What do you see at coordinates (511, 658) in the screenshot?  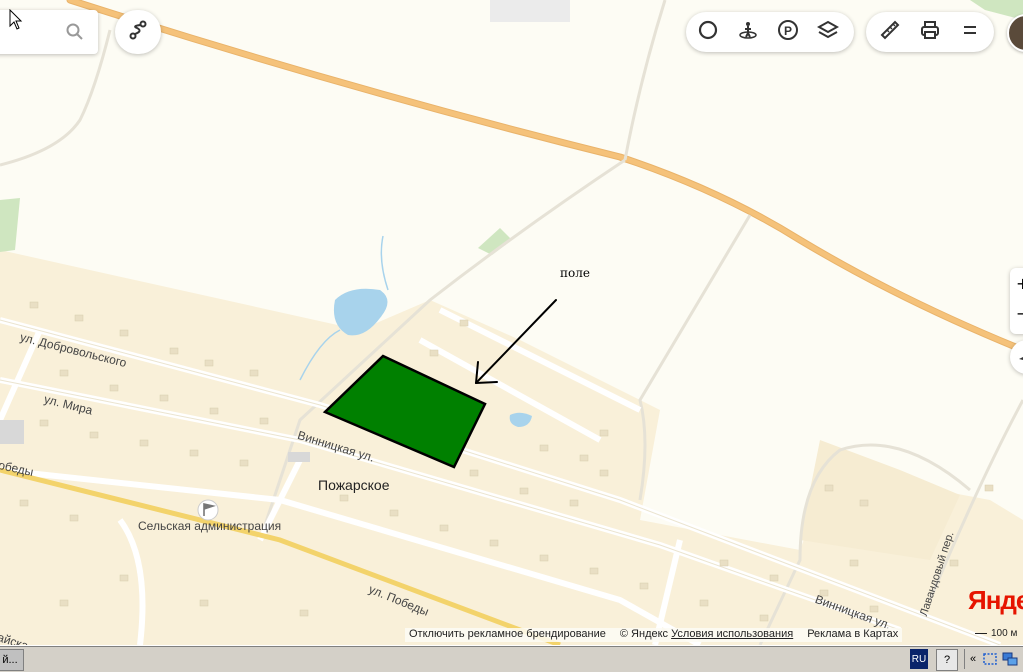 I see `taskbar: й... RU ? «` at bounding box center [511, 658].